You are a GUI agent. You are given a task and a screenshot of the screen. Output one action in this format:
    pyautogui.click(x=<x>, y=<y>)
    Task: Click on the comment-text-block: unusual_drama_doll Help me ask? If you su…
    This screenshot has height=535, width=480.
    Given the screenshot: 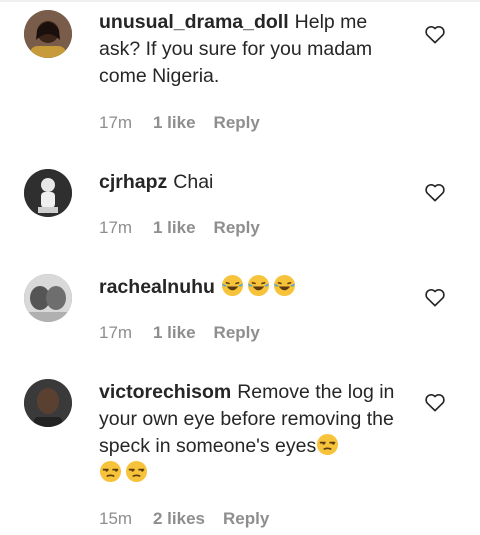 What is the action you would take?
    pyautogui.click(x=254, y=49)
    